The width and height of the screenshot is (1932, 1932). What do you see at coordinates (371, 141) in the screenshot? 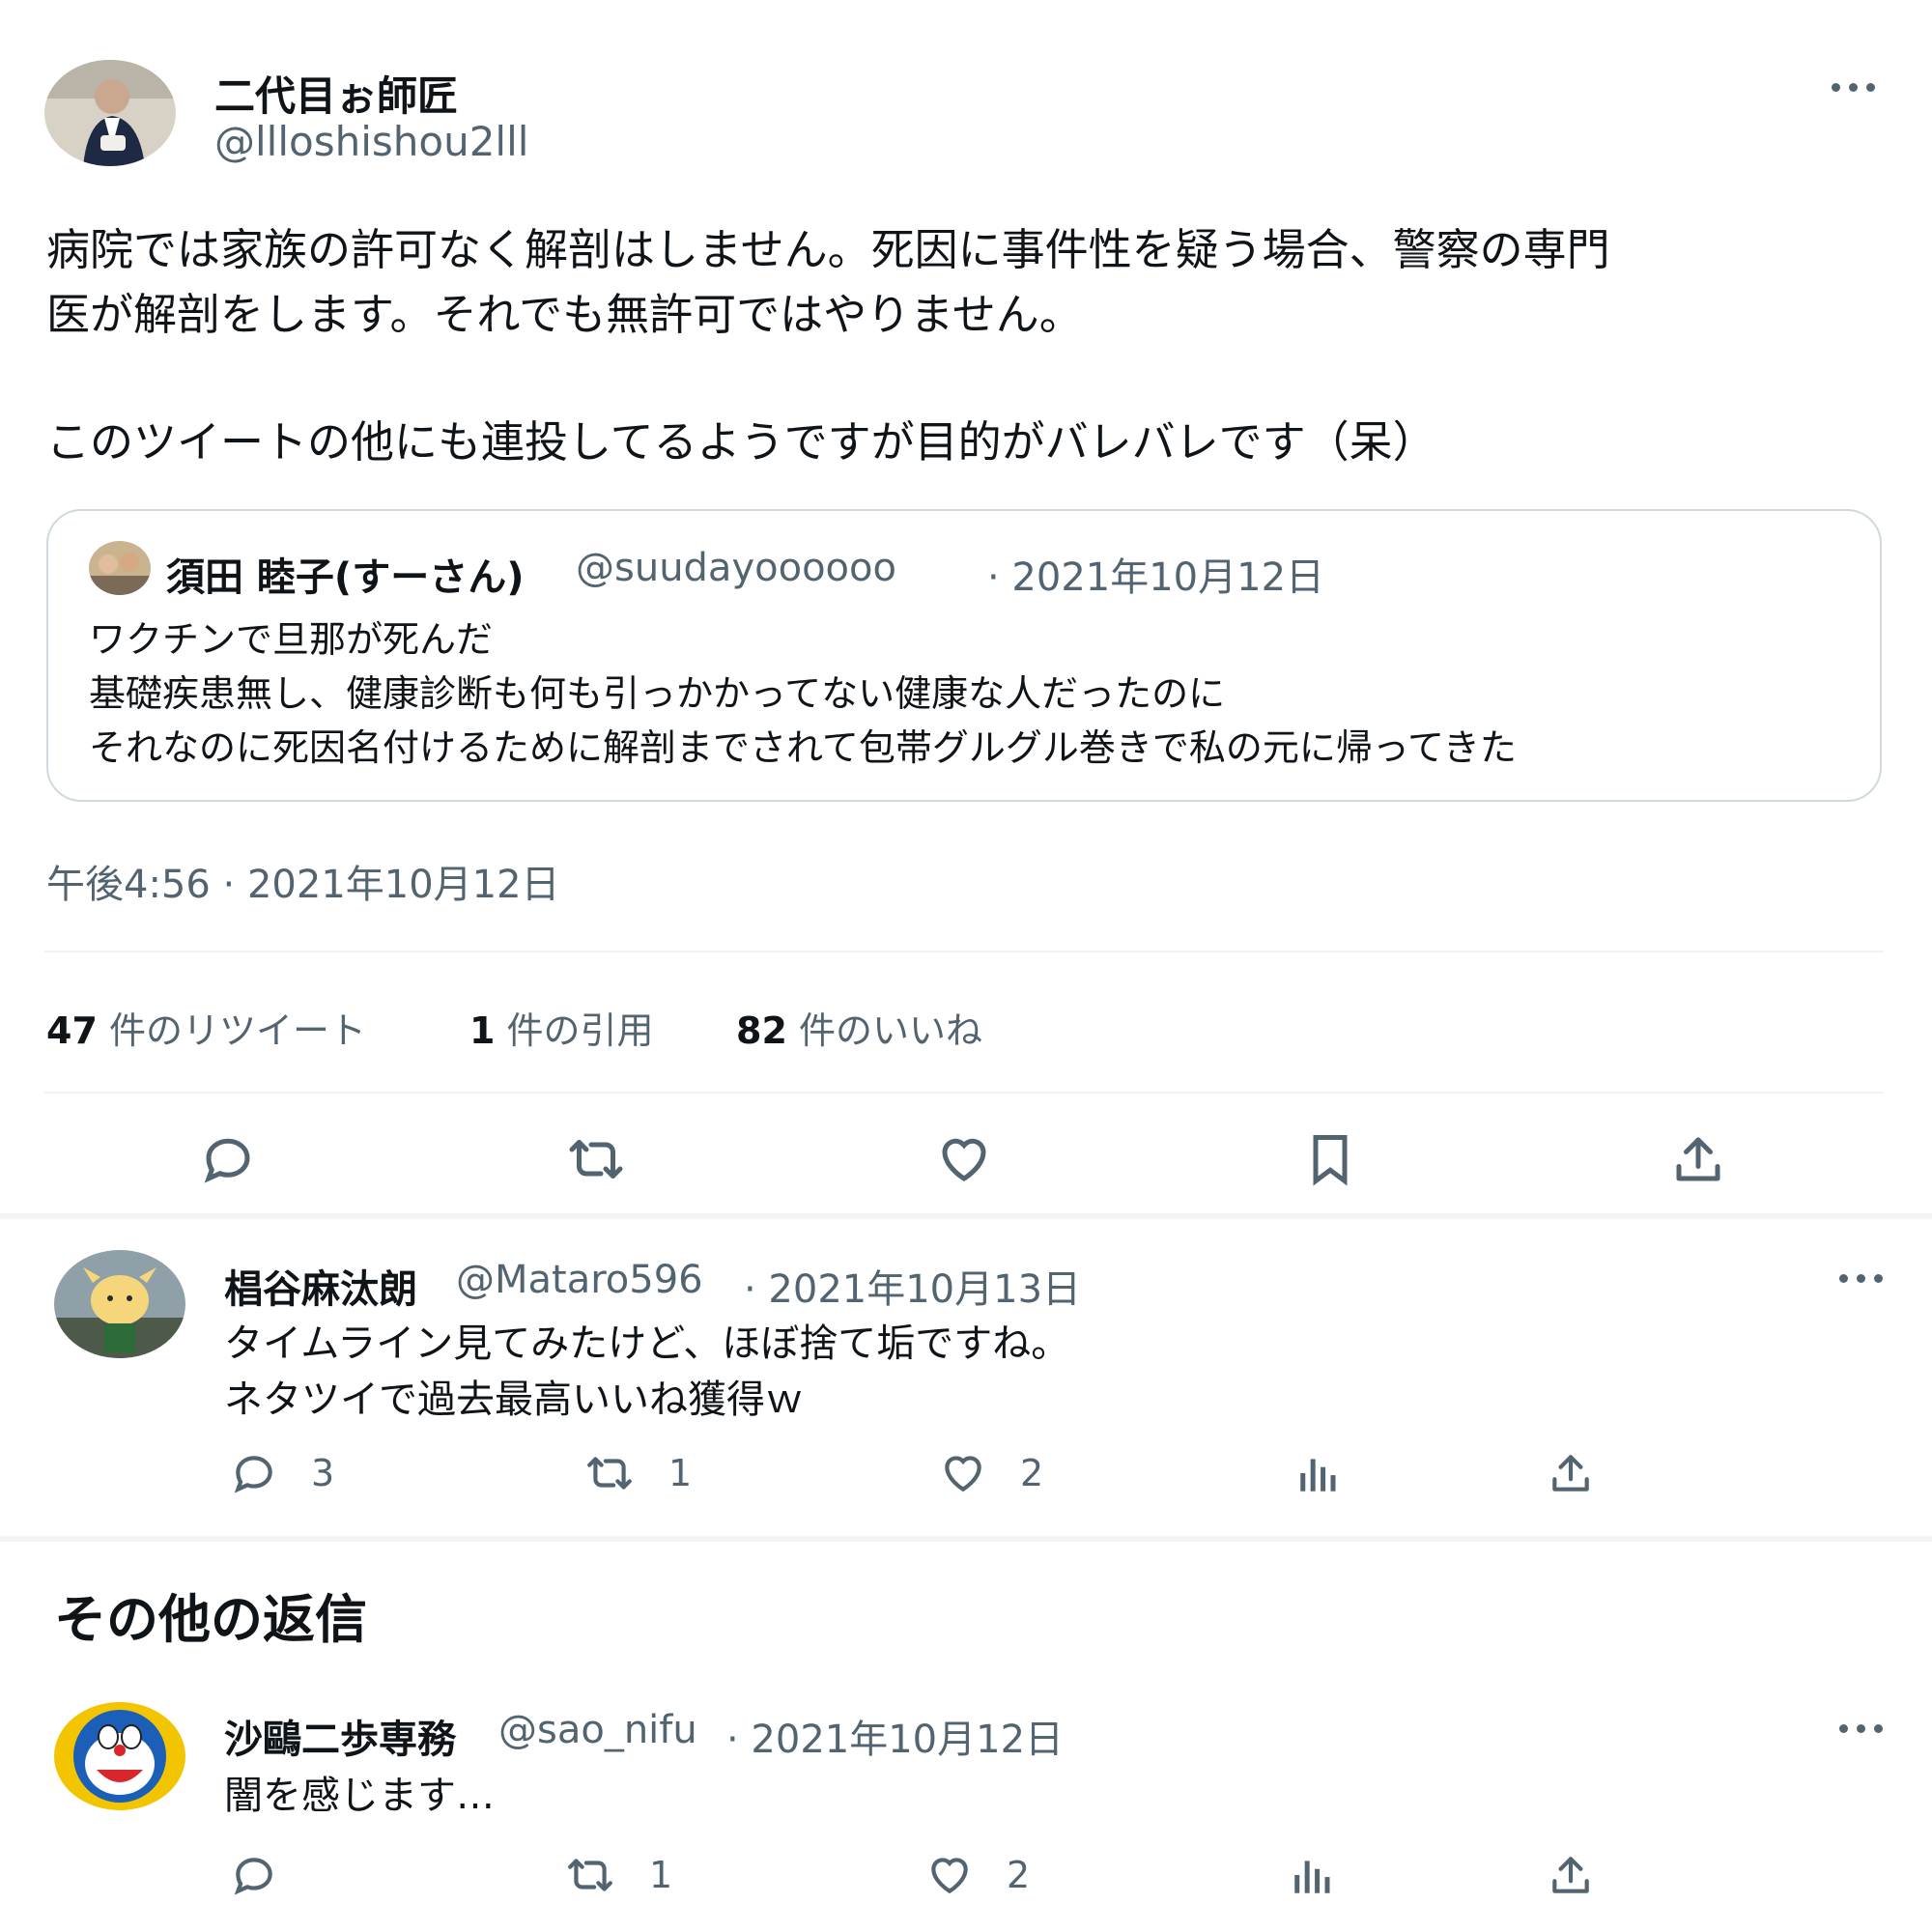
I see `author-handle: @llloshishou2lll` at bounding box center [371, 141].